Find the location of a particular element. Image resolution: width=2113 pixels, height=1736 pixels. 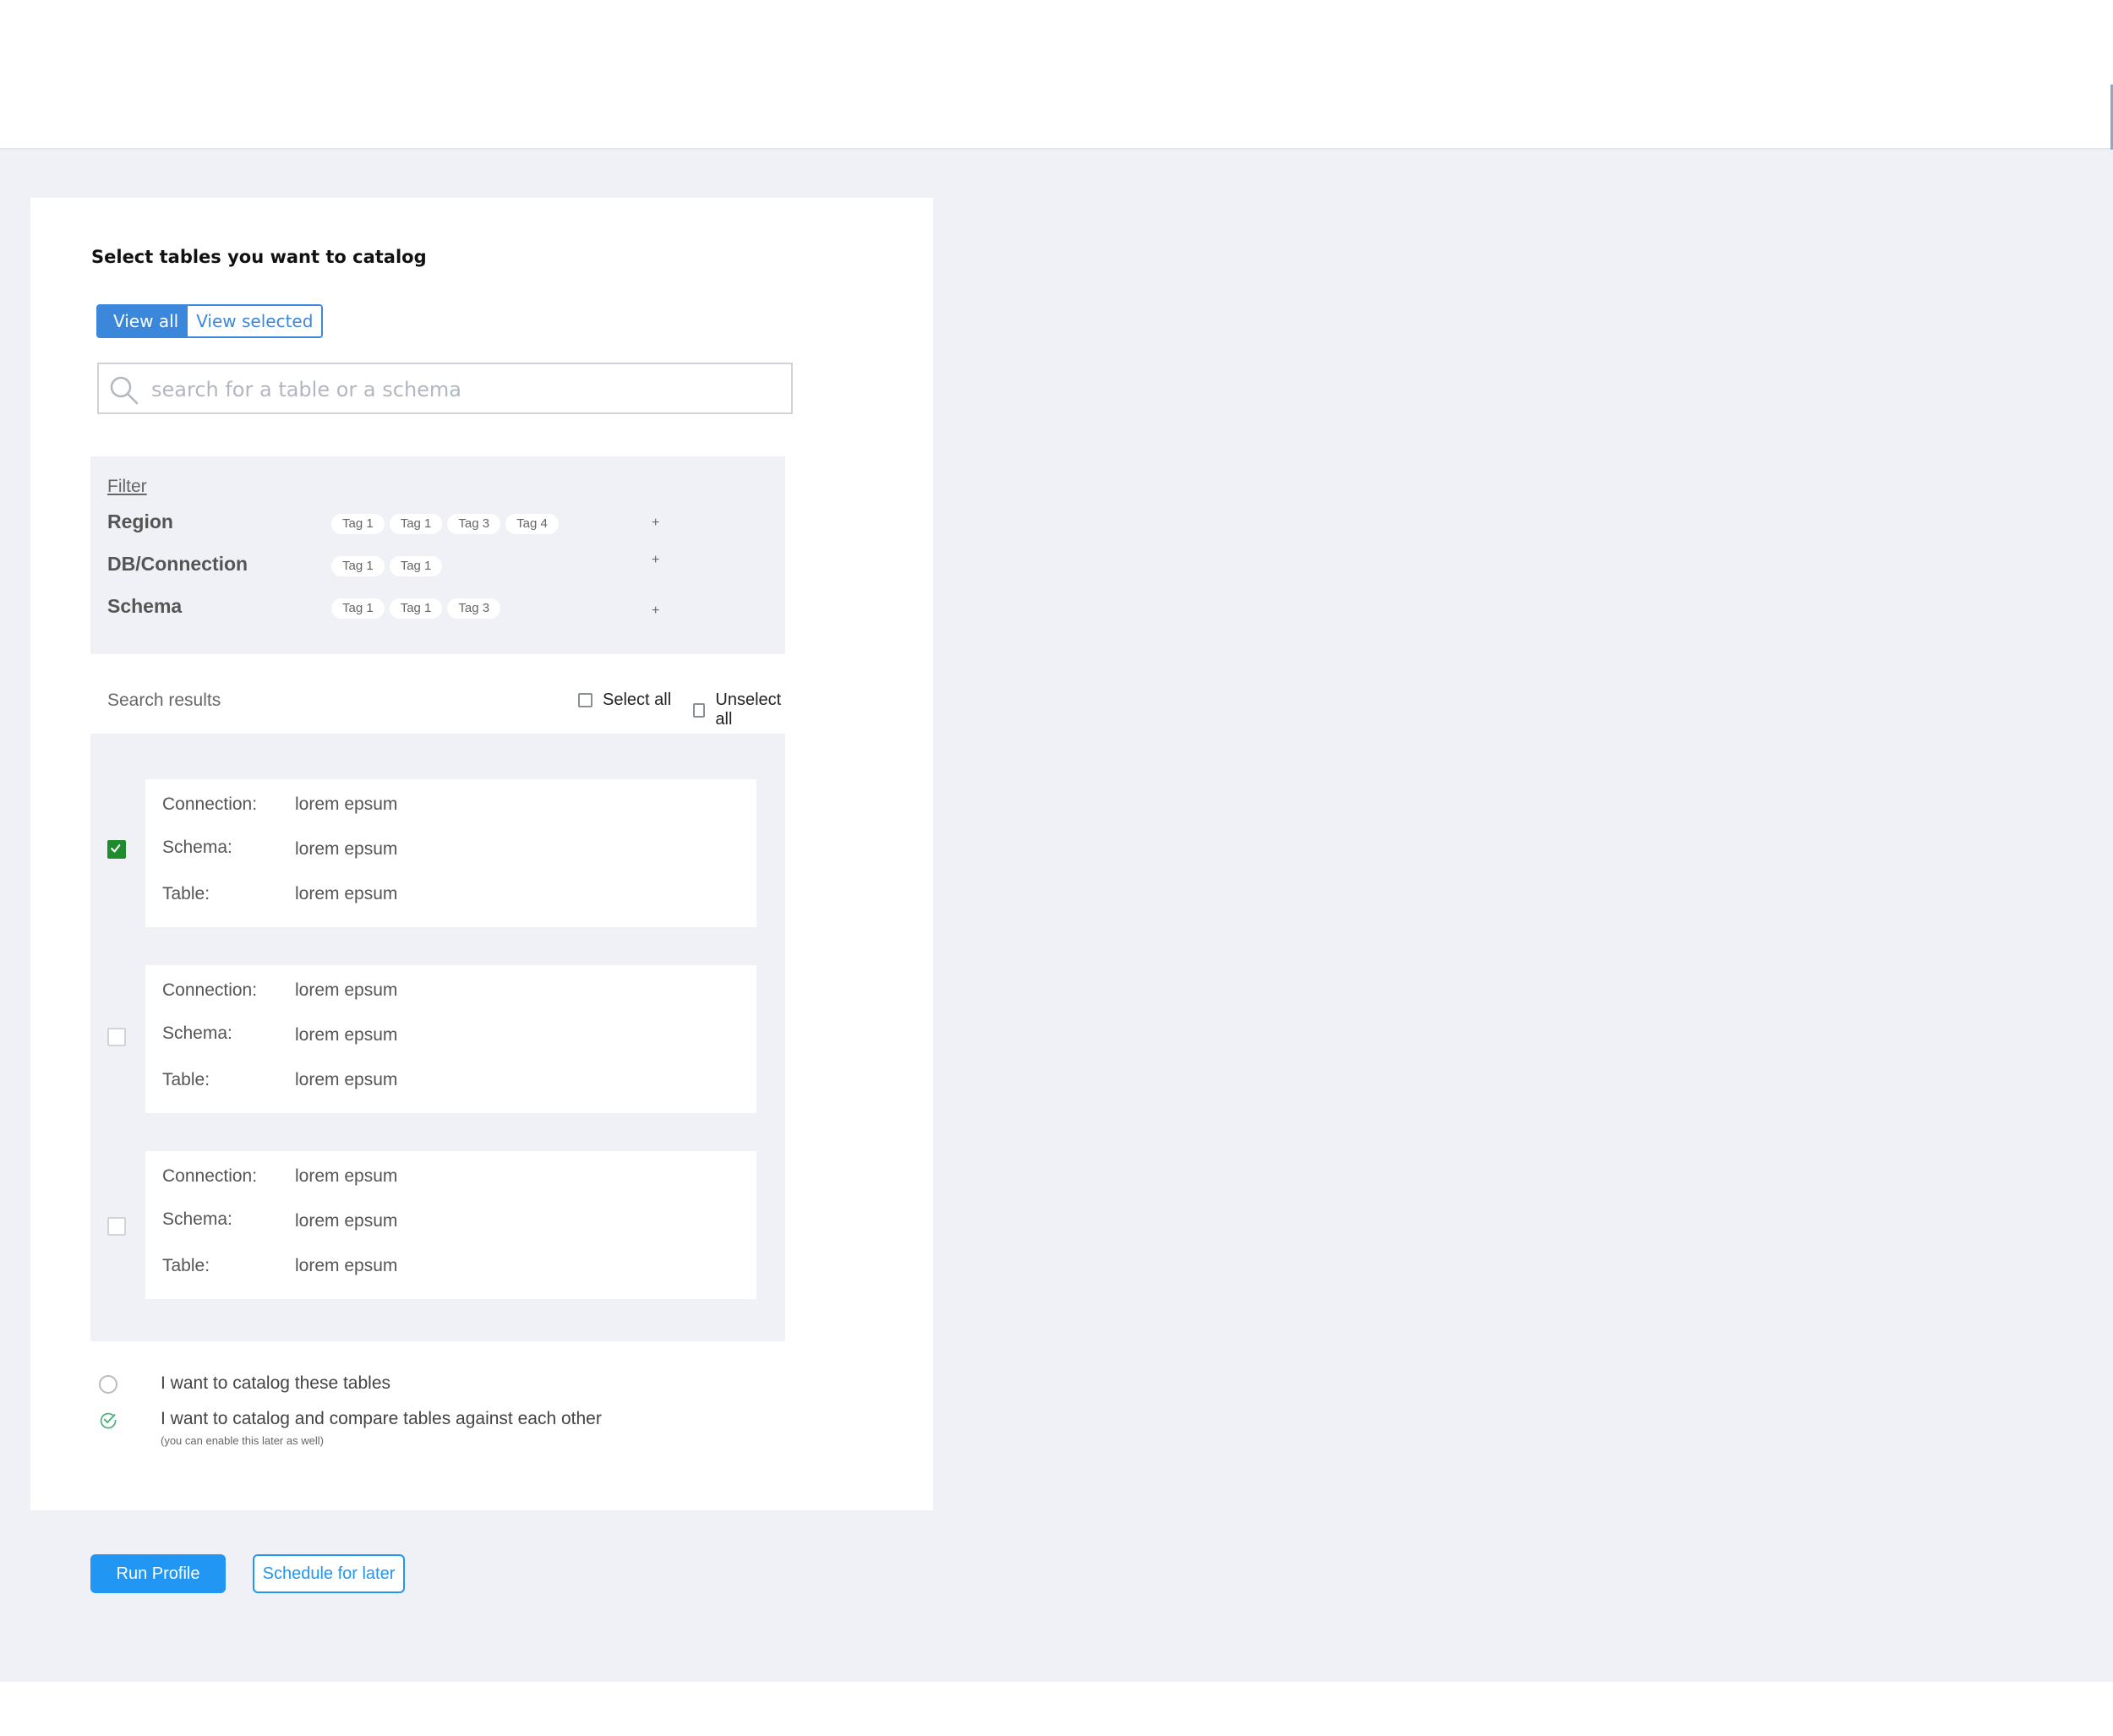

view-selected-tab: View selected is located at coordinates (255, 321).